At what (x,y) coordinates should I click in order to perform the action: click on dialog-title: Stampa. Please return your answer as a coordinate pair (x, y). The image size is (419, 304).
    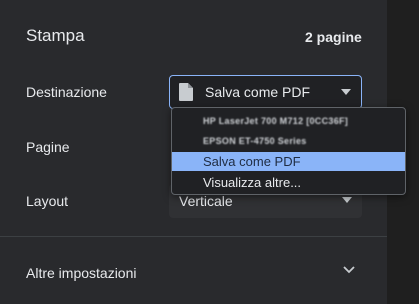
    Looking at the image, I should click on (55, 35).